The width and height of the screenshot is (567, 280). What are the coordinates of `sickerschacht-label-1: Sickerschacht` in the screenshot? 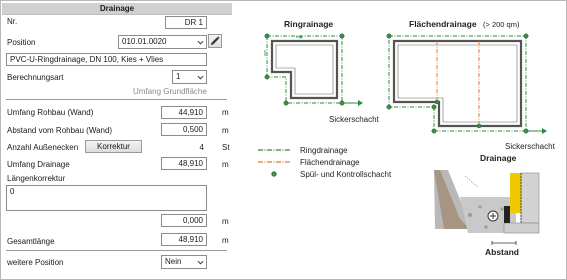 It's located at (354, 119).